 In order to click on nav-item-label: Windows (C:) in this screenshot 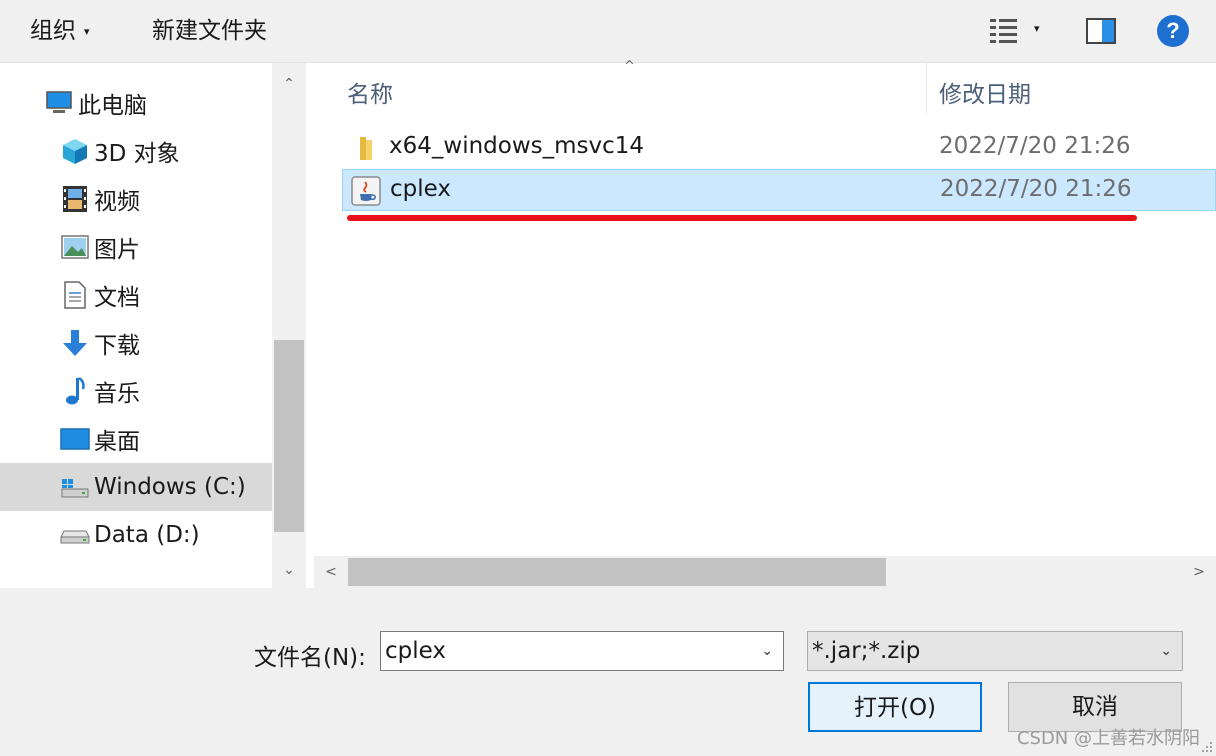, I will do `click(170, 487)`.